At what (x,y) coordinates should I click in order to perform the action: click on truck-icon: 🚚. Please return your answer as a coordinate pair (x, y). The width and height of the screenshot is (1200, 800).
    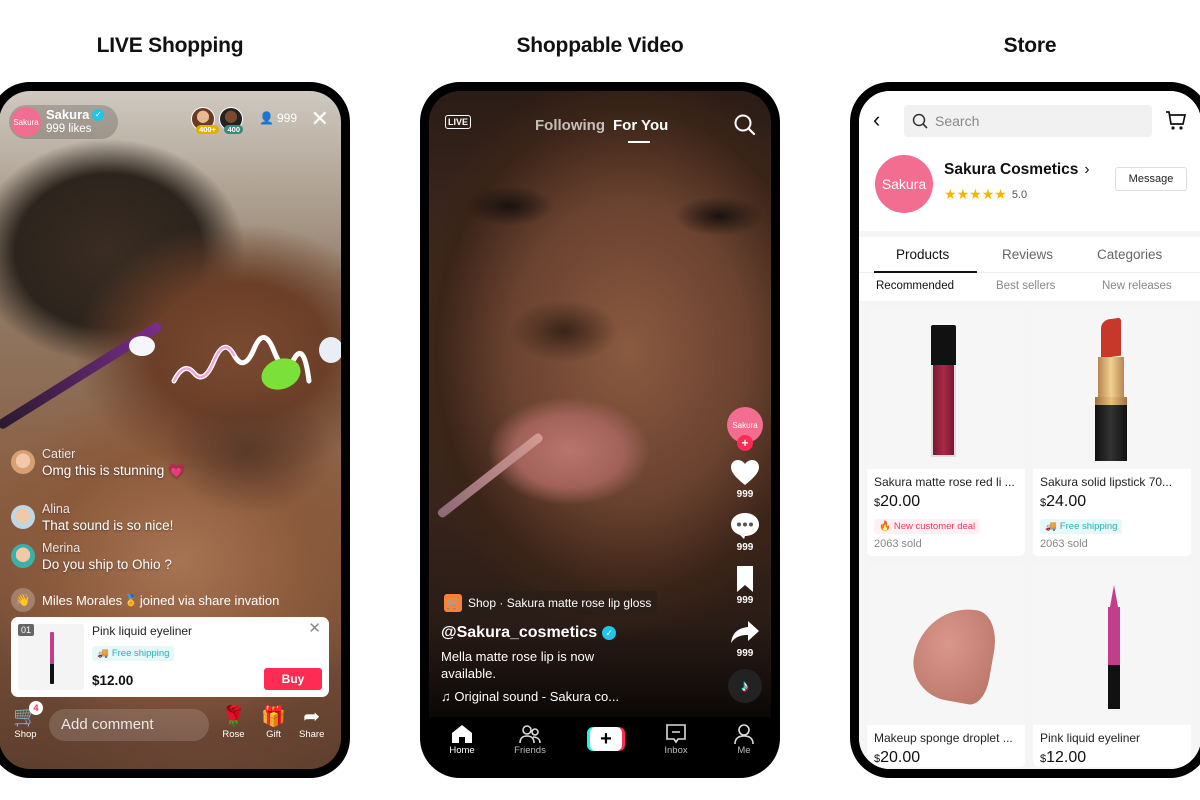
    Looking at the image, I should click on (103, 653).